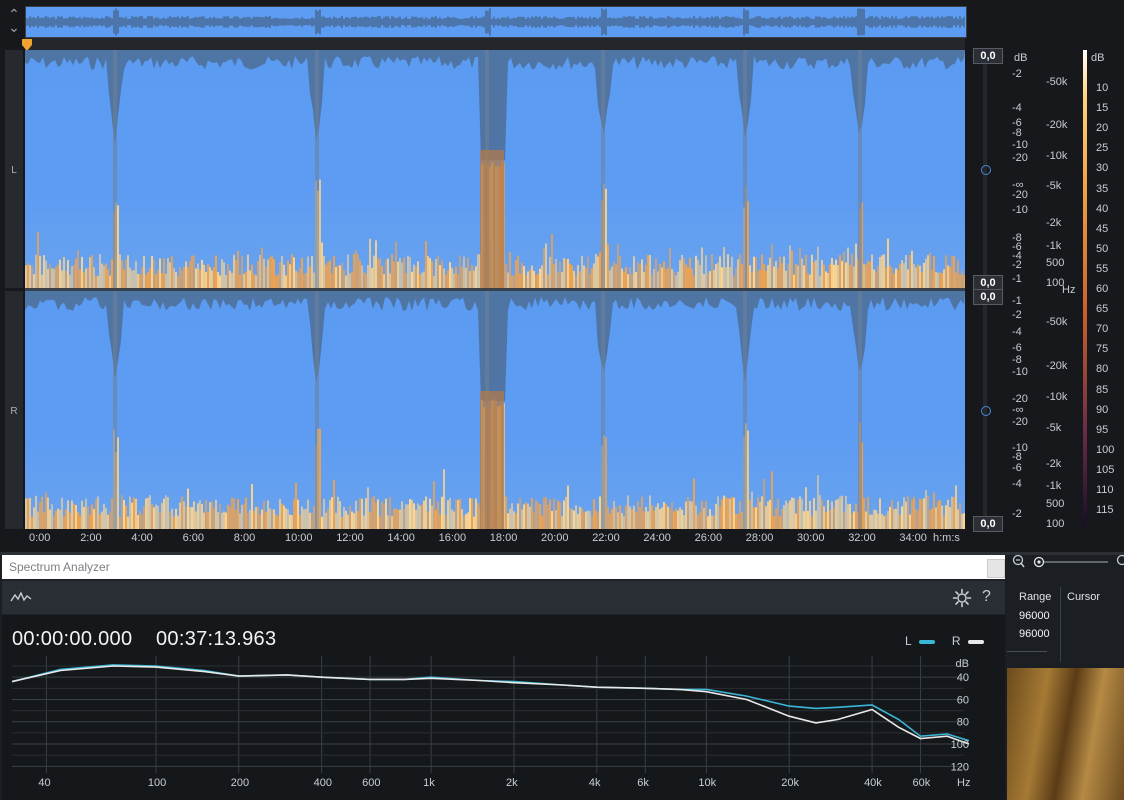 This screenshot has height=800, width=1124. I want to click on x-tick-label: 40, so click(44, 783).